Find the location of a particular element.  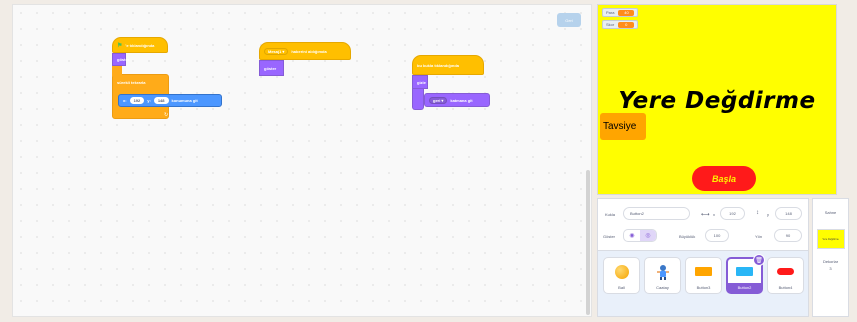

goto-y-input: 148 is located at coordinates (161, 100).